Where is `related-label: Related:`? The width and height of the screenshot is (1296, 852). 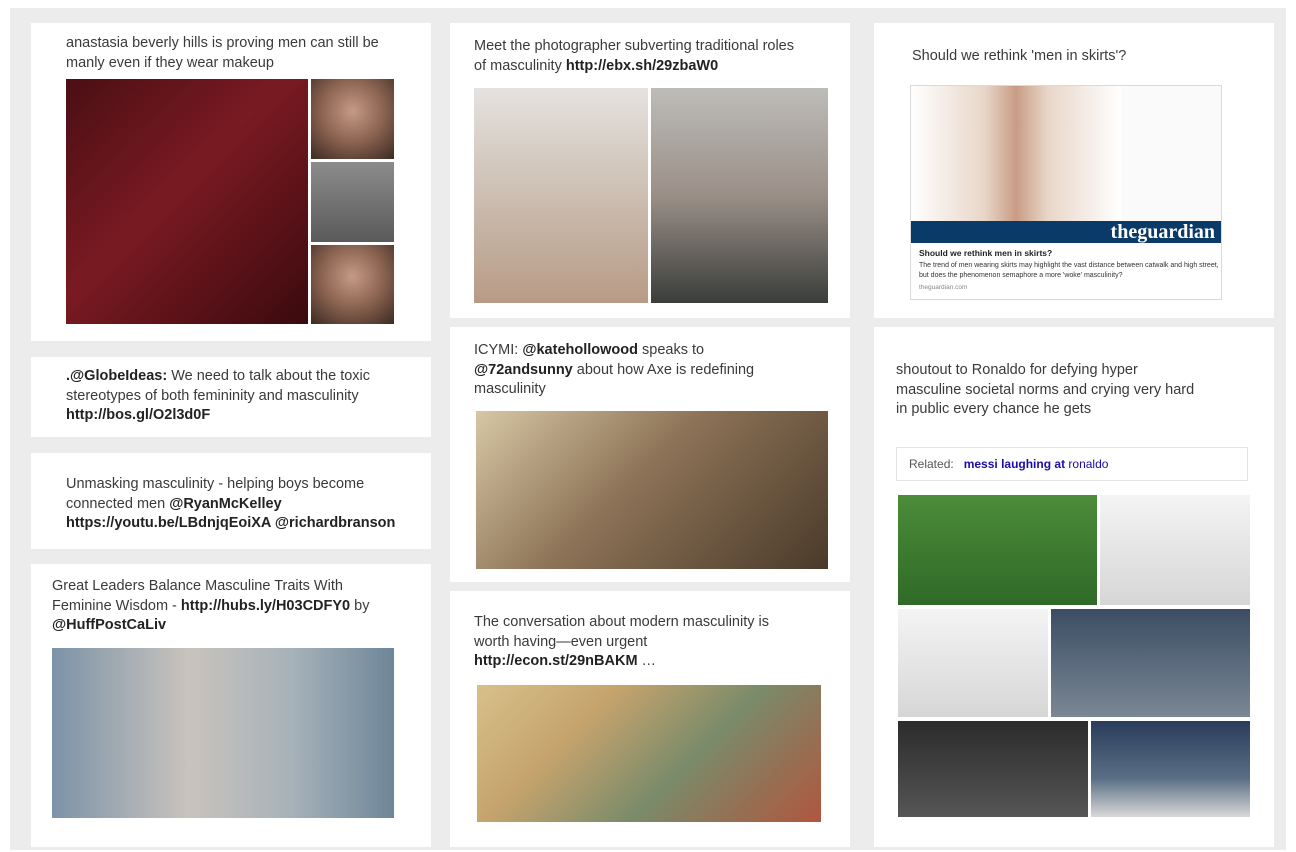 related-label: Related: is located at coordinates (931, 464).